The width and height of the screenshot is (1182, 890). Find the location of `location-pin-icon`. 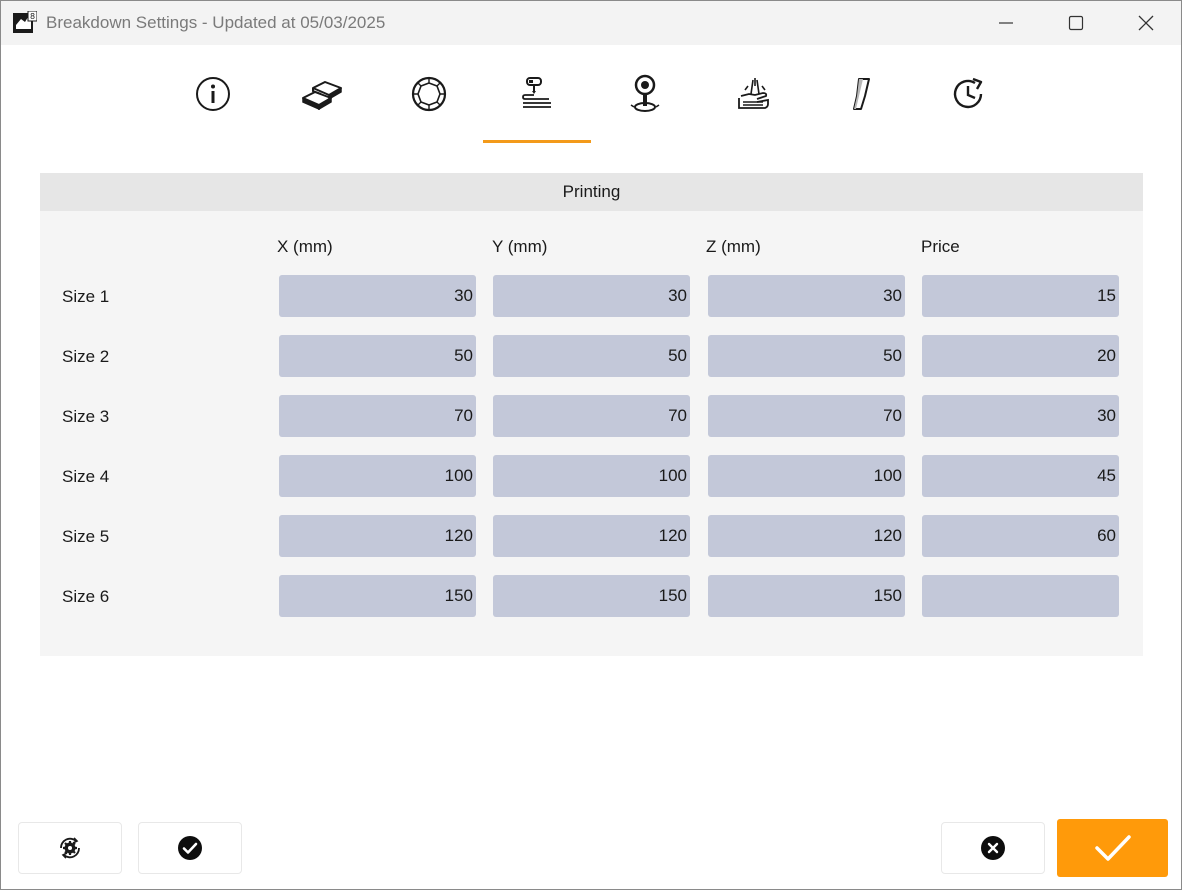

location-pin-icon is located at coordinates (645, 93).